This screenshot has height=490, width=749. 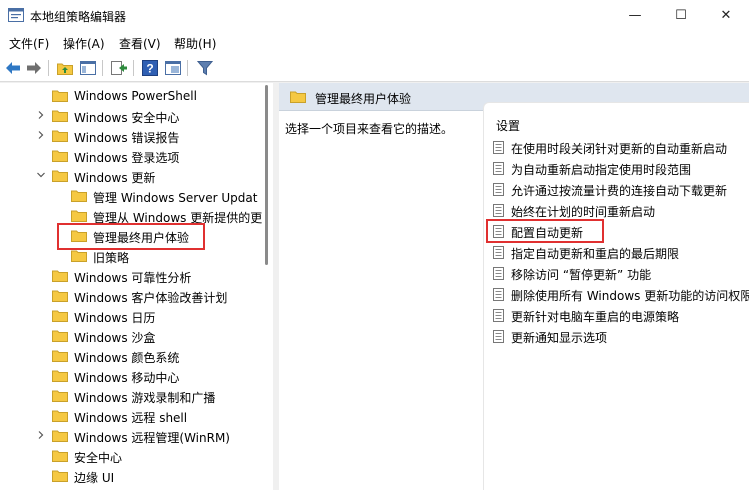 I want to click on policy-setting-item: 指定自动更新和重启的最后期限, so click(x=621, y=252).